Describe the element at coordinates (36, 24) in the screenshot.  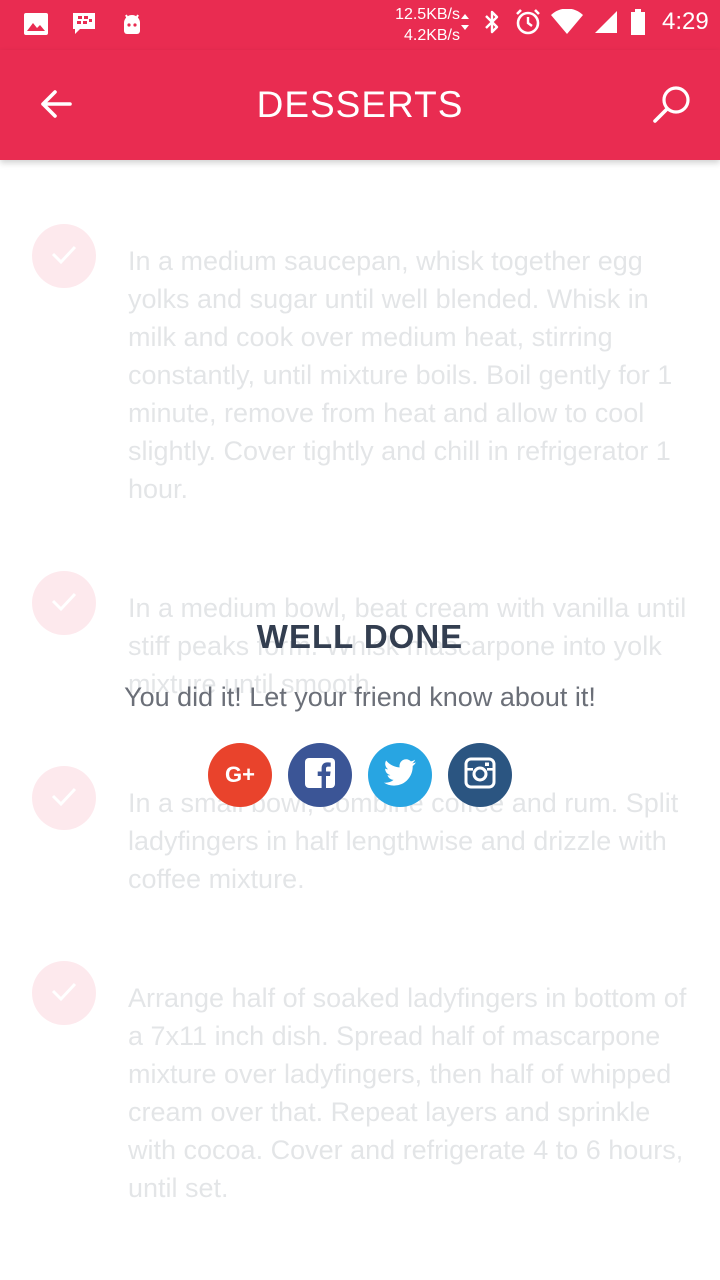
I see `gallery-icon` at that location.